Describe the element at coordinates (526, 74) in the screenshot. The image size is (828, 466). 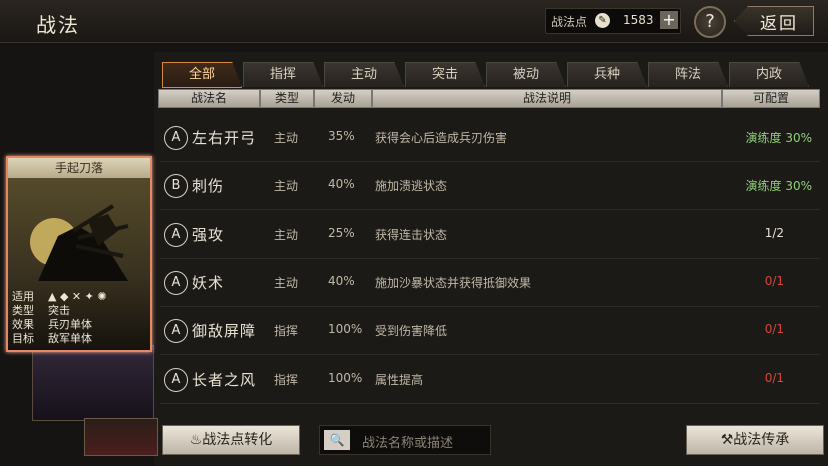
I see `tab-passive: 被动` at that location.